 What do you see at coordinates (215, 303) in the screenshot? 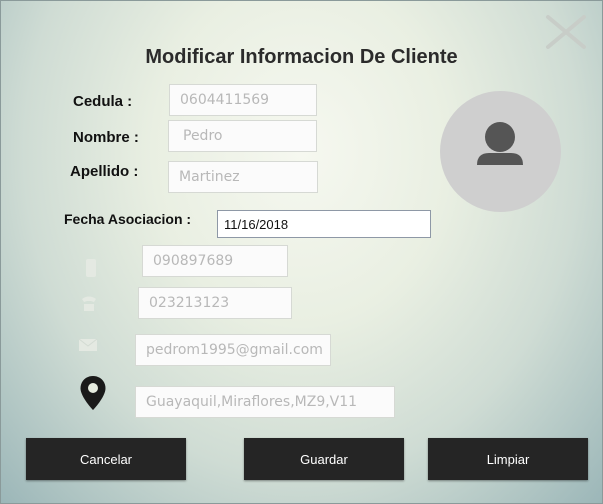
I see `telefono-field: 023213123` at bounding box center [215, 303].